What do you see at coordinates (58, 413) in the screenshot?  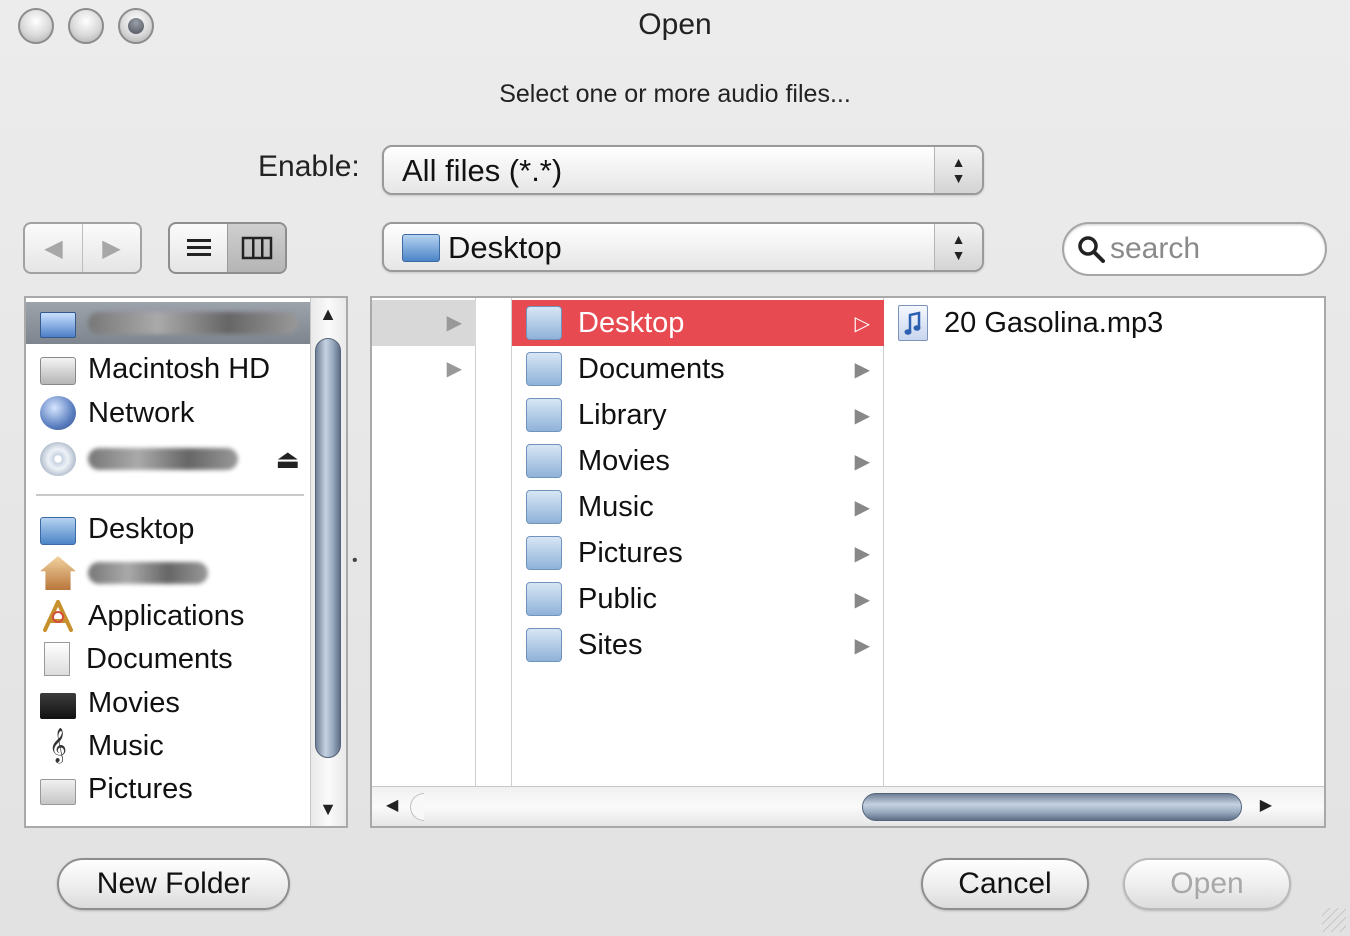 I see `network-globe-icon` at bounding box center [58, 413].